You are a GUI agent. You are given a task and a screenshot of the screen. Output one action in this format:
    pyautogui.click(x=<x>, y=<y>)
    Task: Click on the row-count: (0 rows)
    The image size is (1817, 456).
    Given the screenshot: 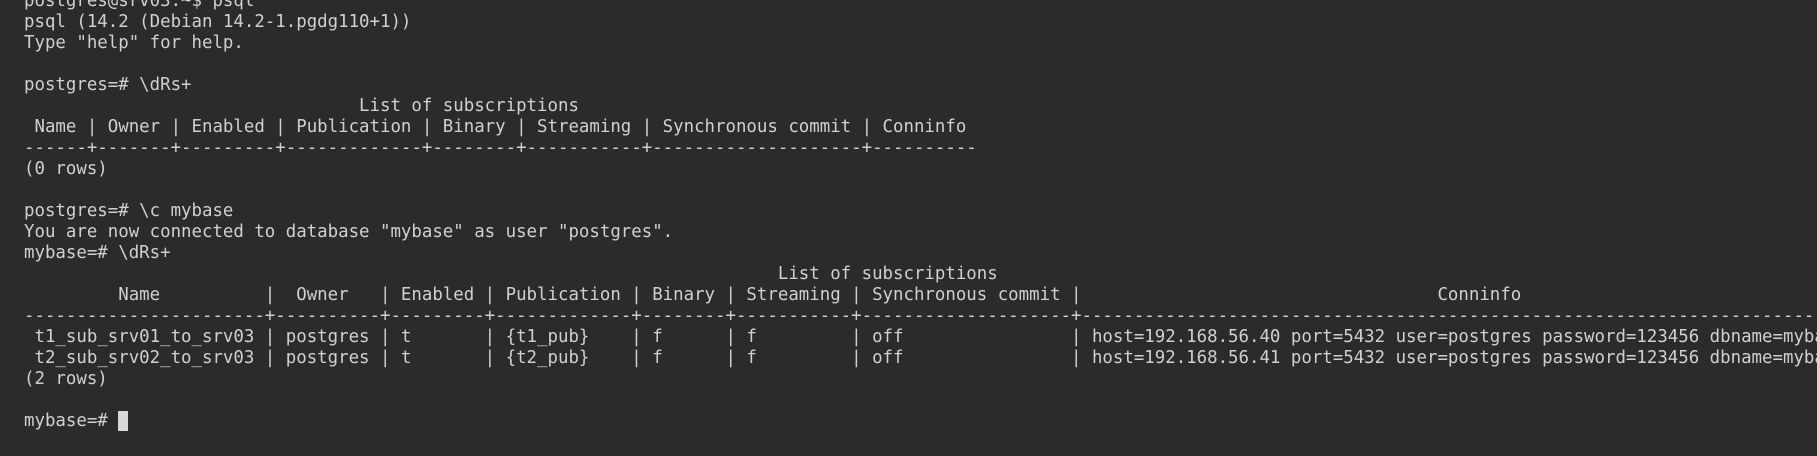 What is the action you would take?
    pyautogui.click(x=66, y=169)
    